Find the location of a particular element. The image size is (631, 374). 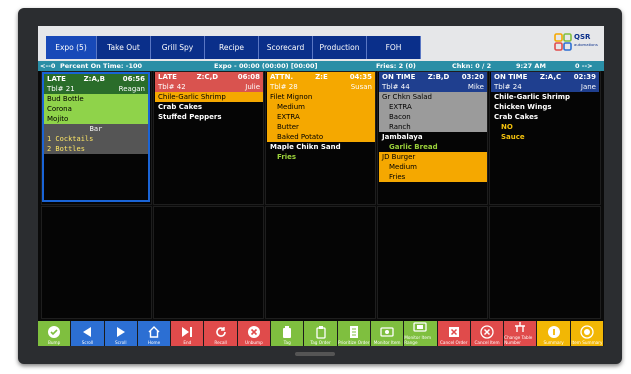

order-item: Stuffed Peppers is located at coordinates (209, 117).